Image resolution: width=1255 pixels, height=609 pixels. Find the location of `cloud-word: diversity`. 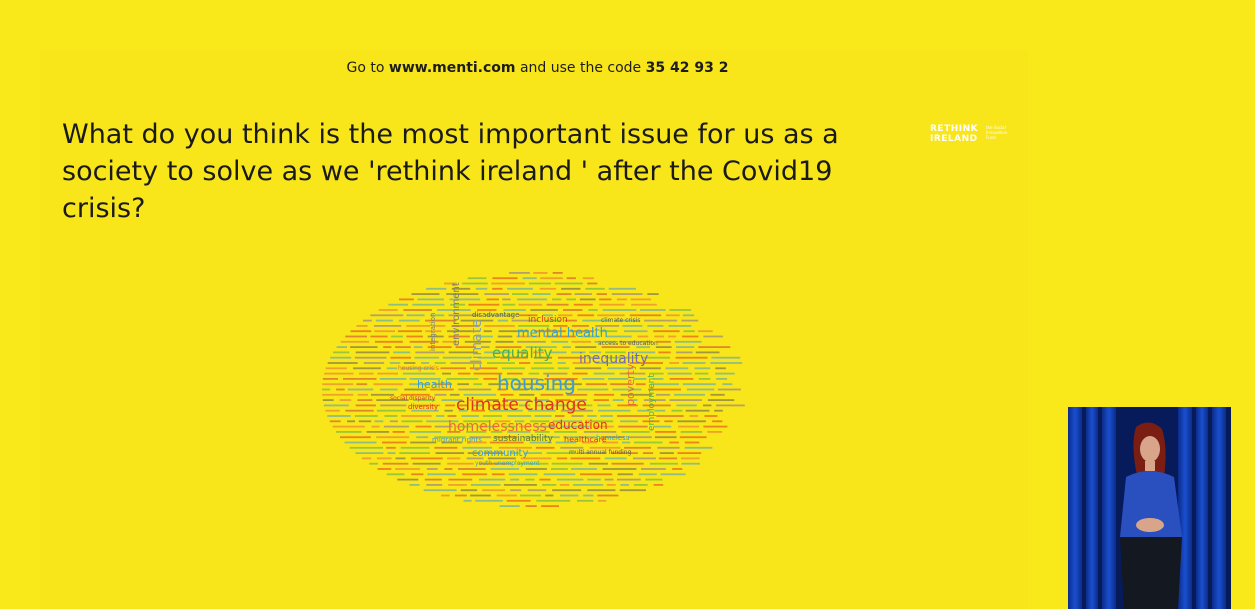

cloud-word: diversity is located at coordinates (423, 407).